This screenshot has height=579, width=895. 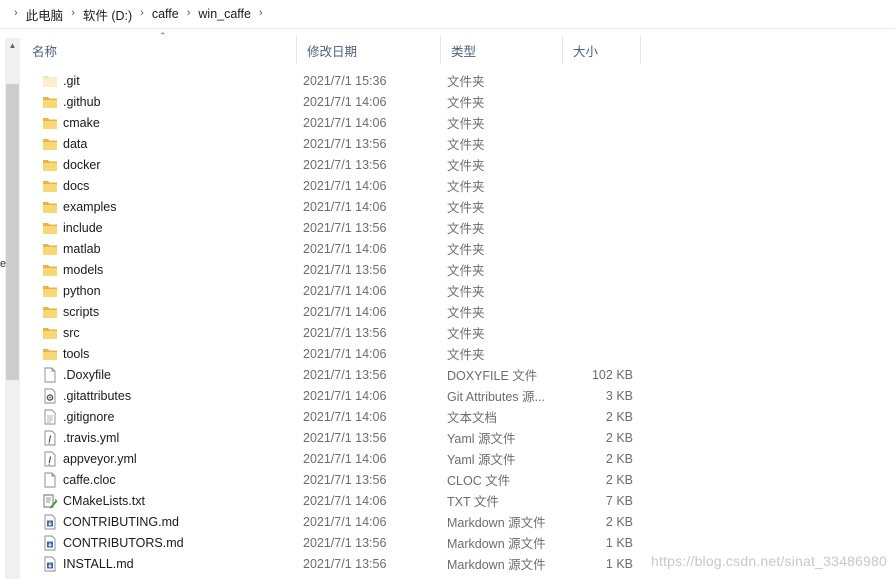 What do you see at coordinates (502, 50) in the screenshot?
I see `column-header-type: 类型` at bounding box center [502, 50].